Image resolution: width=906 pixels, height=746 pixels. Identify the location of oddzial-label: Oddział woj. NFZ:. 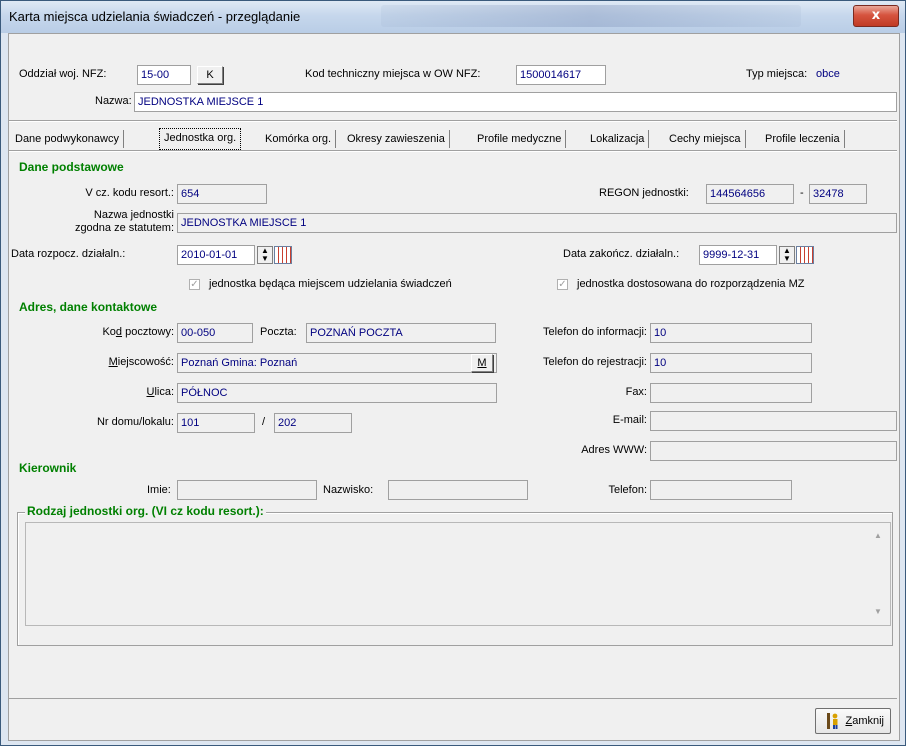
(63, 74).